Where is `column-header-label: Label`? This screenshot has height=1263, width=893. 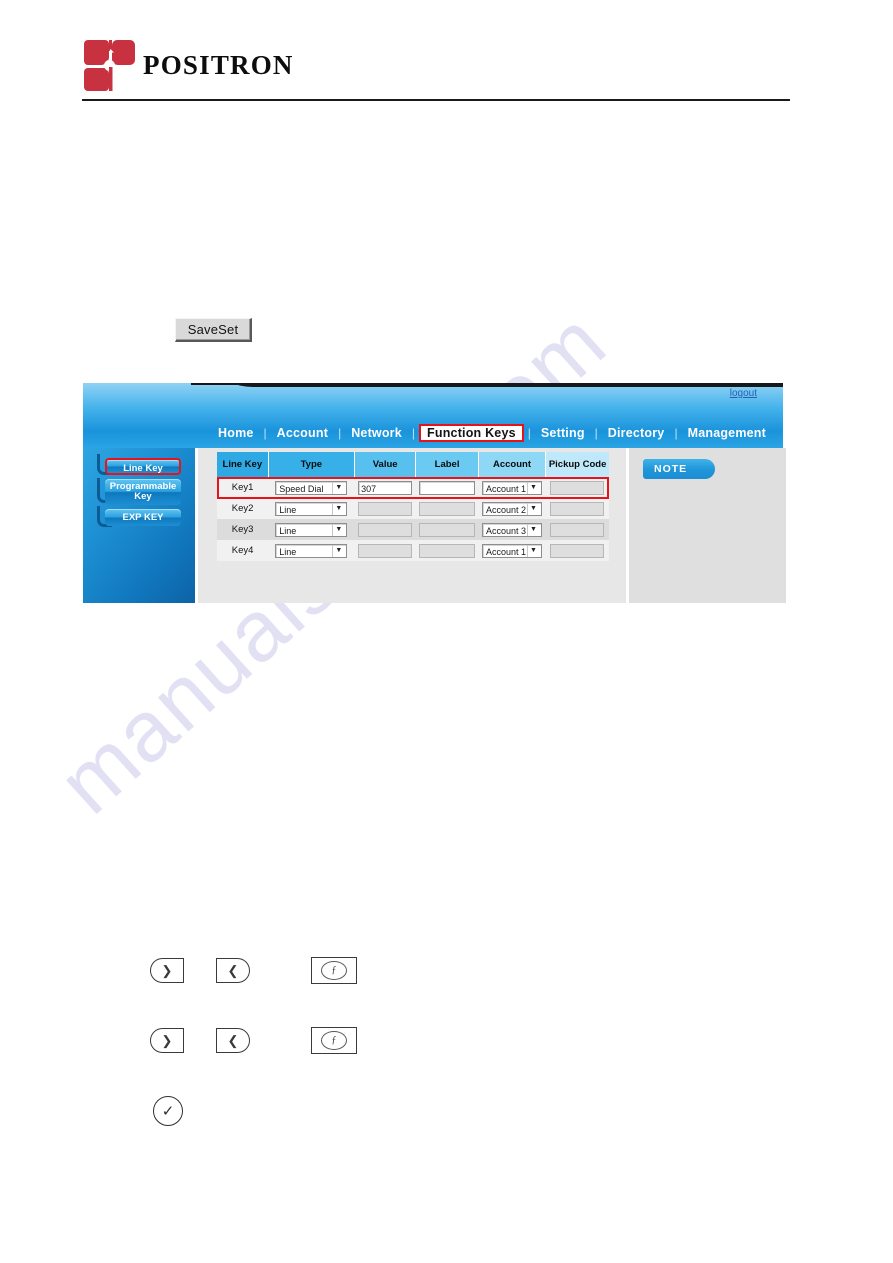
column-header-label: Label is located at coordinates (447, 464).